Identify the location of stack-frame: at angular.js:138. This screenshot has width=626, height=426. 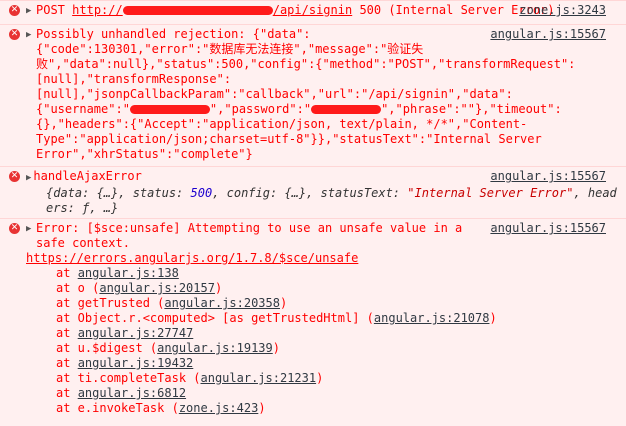
(329, 273).